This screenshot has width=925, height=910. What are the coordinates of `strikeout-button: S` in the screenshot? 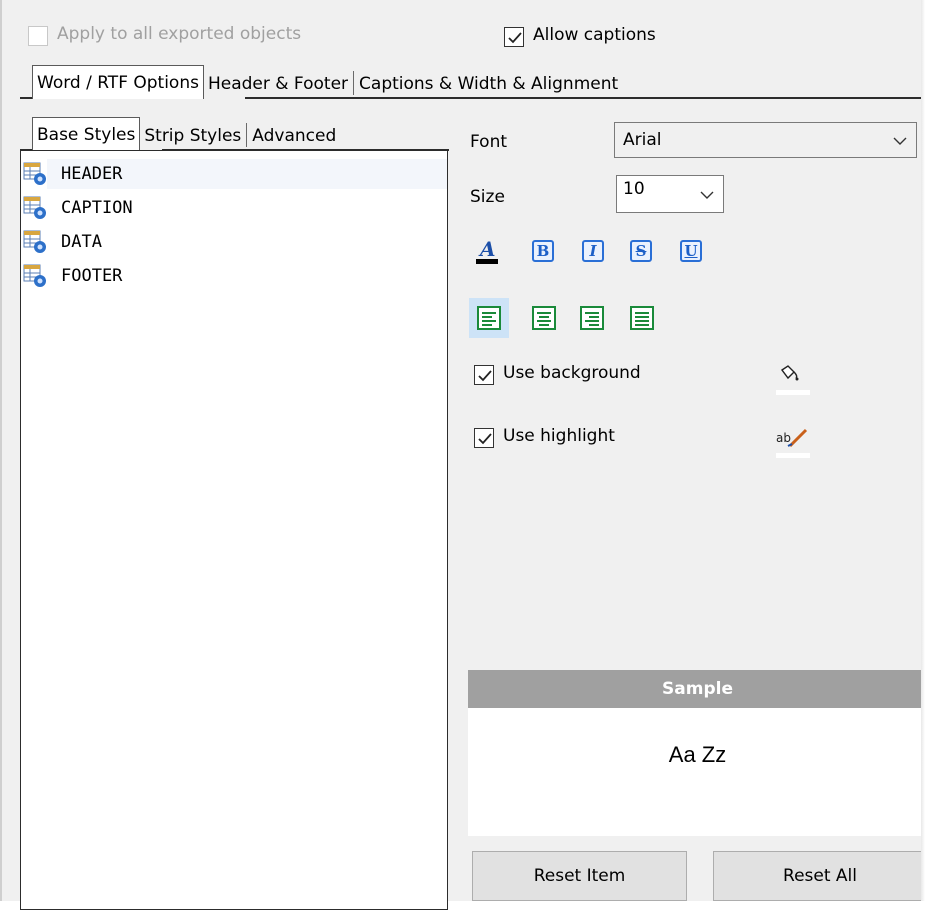 It's located at (641, 251).